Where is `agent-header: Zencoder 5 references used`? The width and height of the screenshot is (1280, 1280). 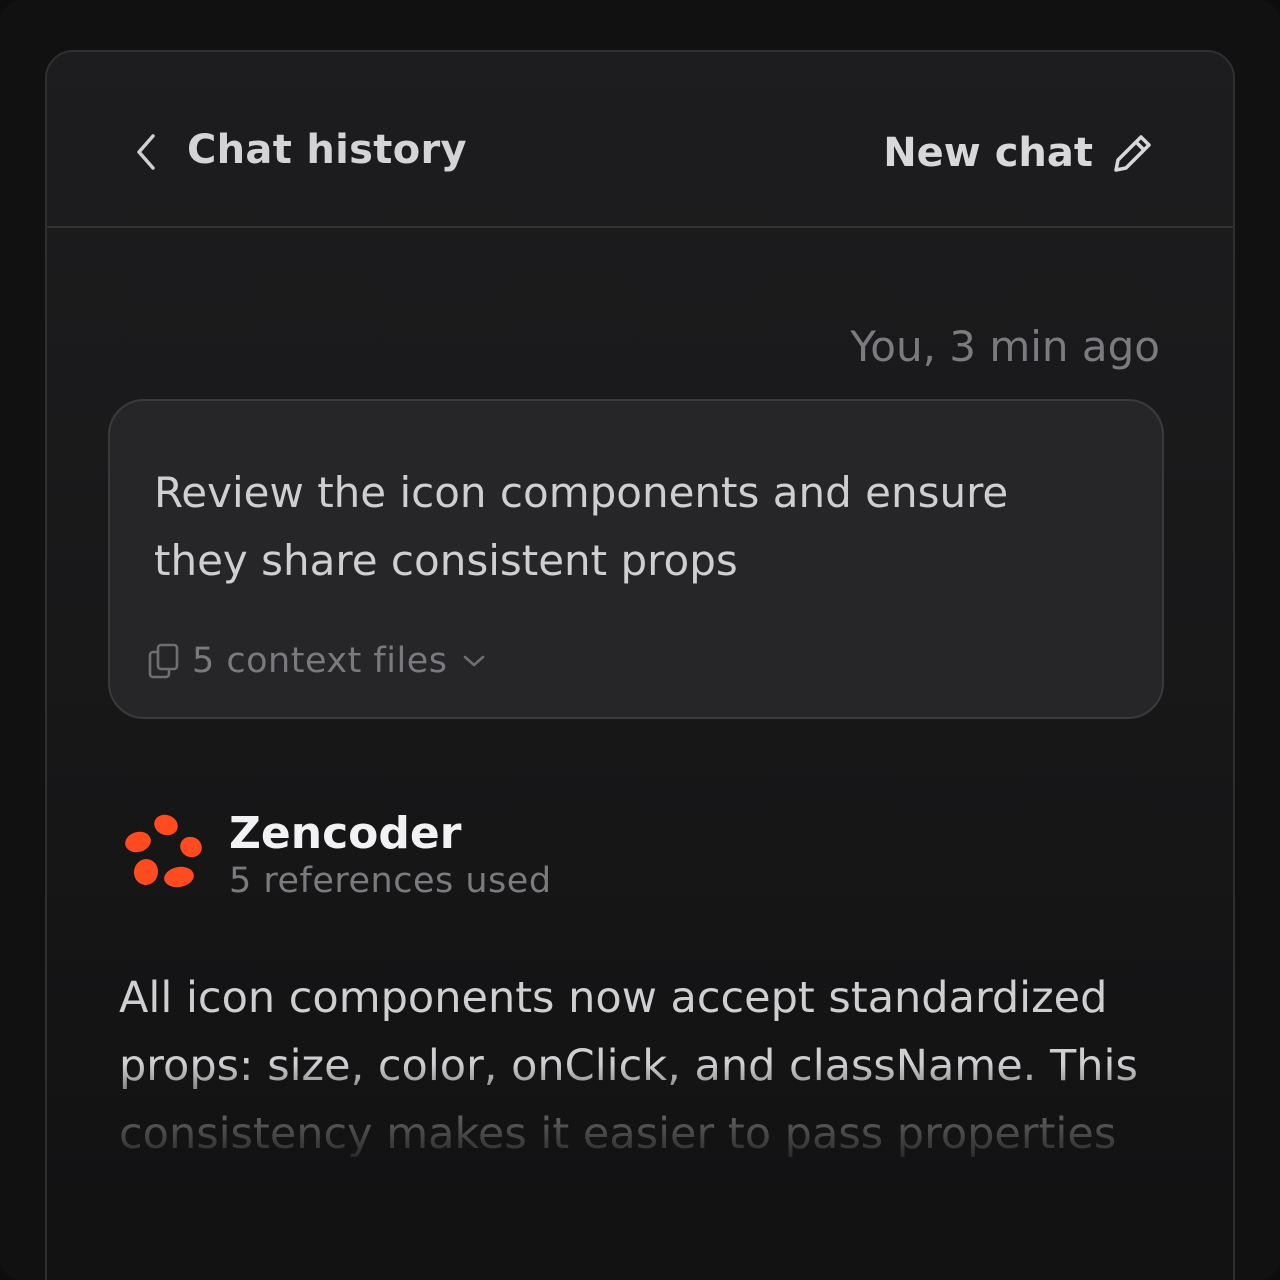 agent-header: Zencoder 5 references used is located at coordinates (336, 855).